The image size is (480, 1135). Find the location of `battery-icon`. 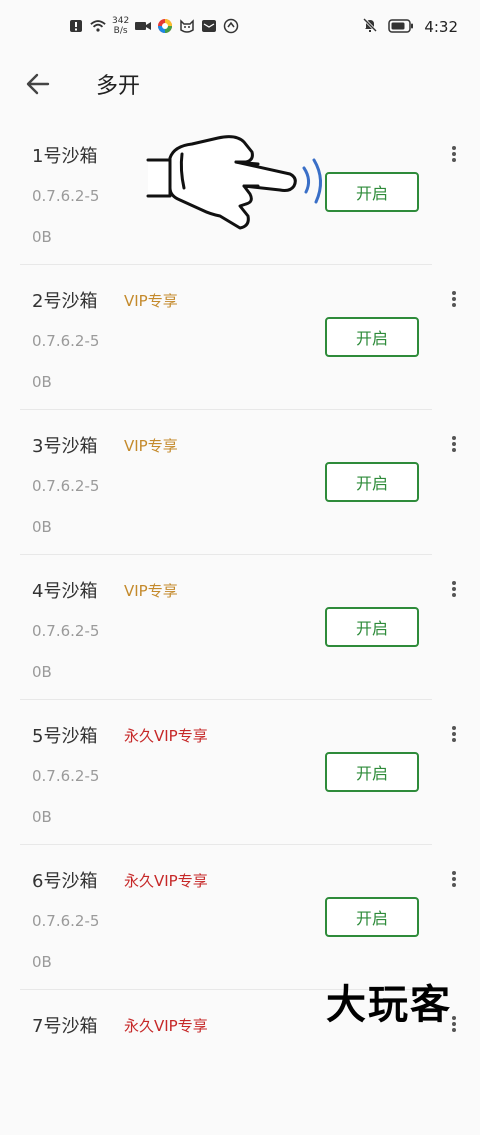

battery-icon is located at coordinates (401, 27).